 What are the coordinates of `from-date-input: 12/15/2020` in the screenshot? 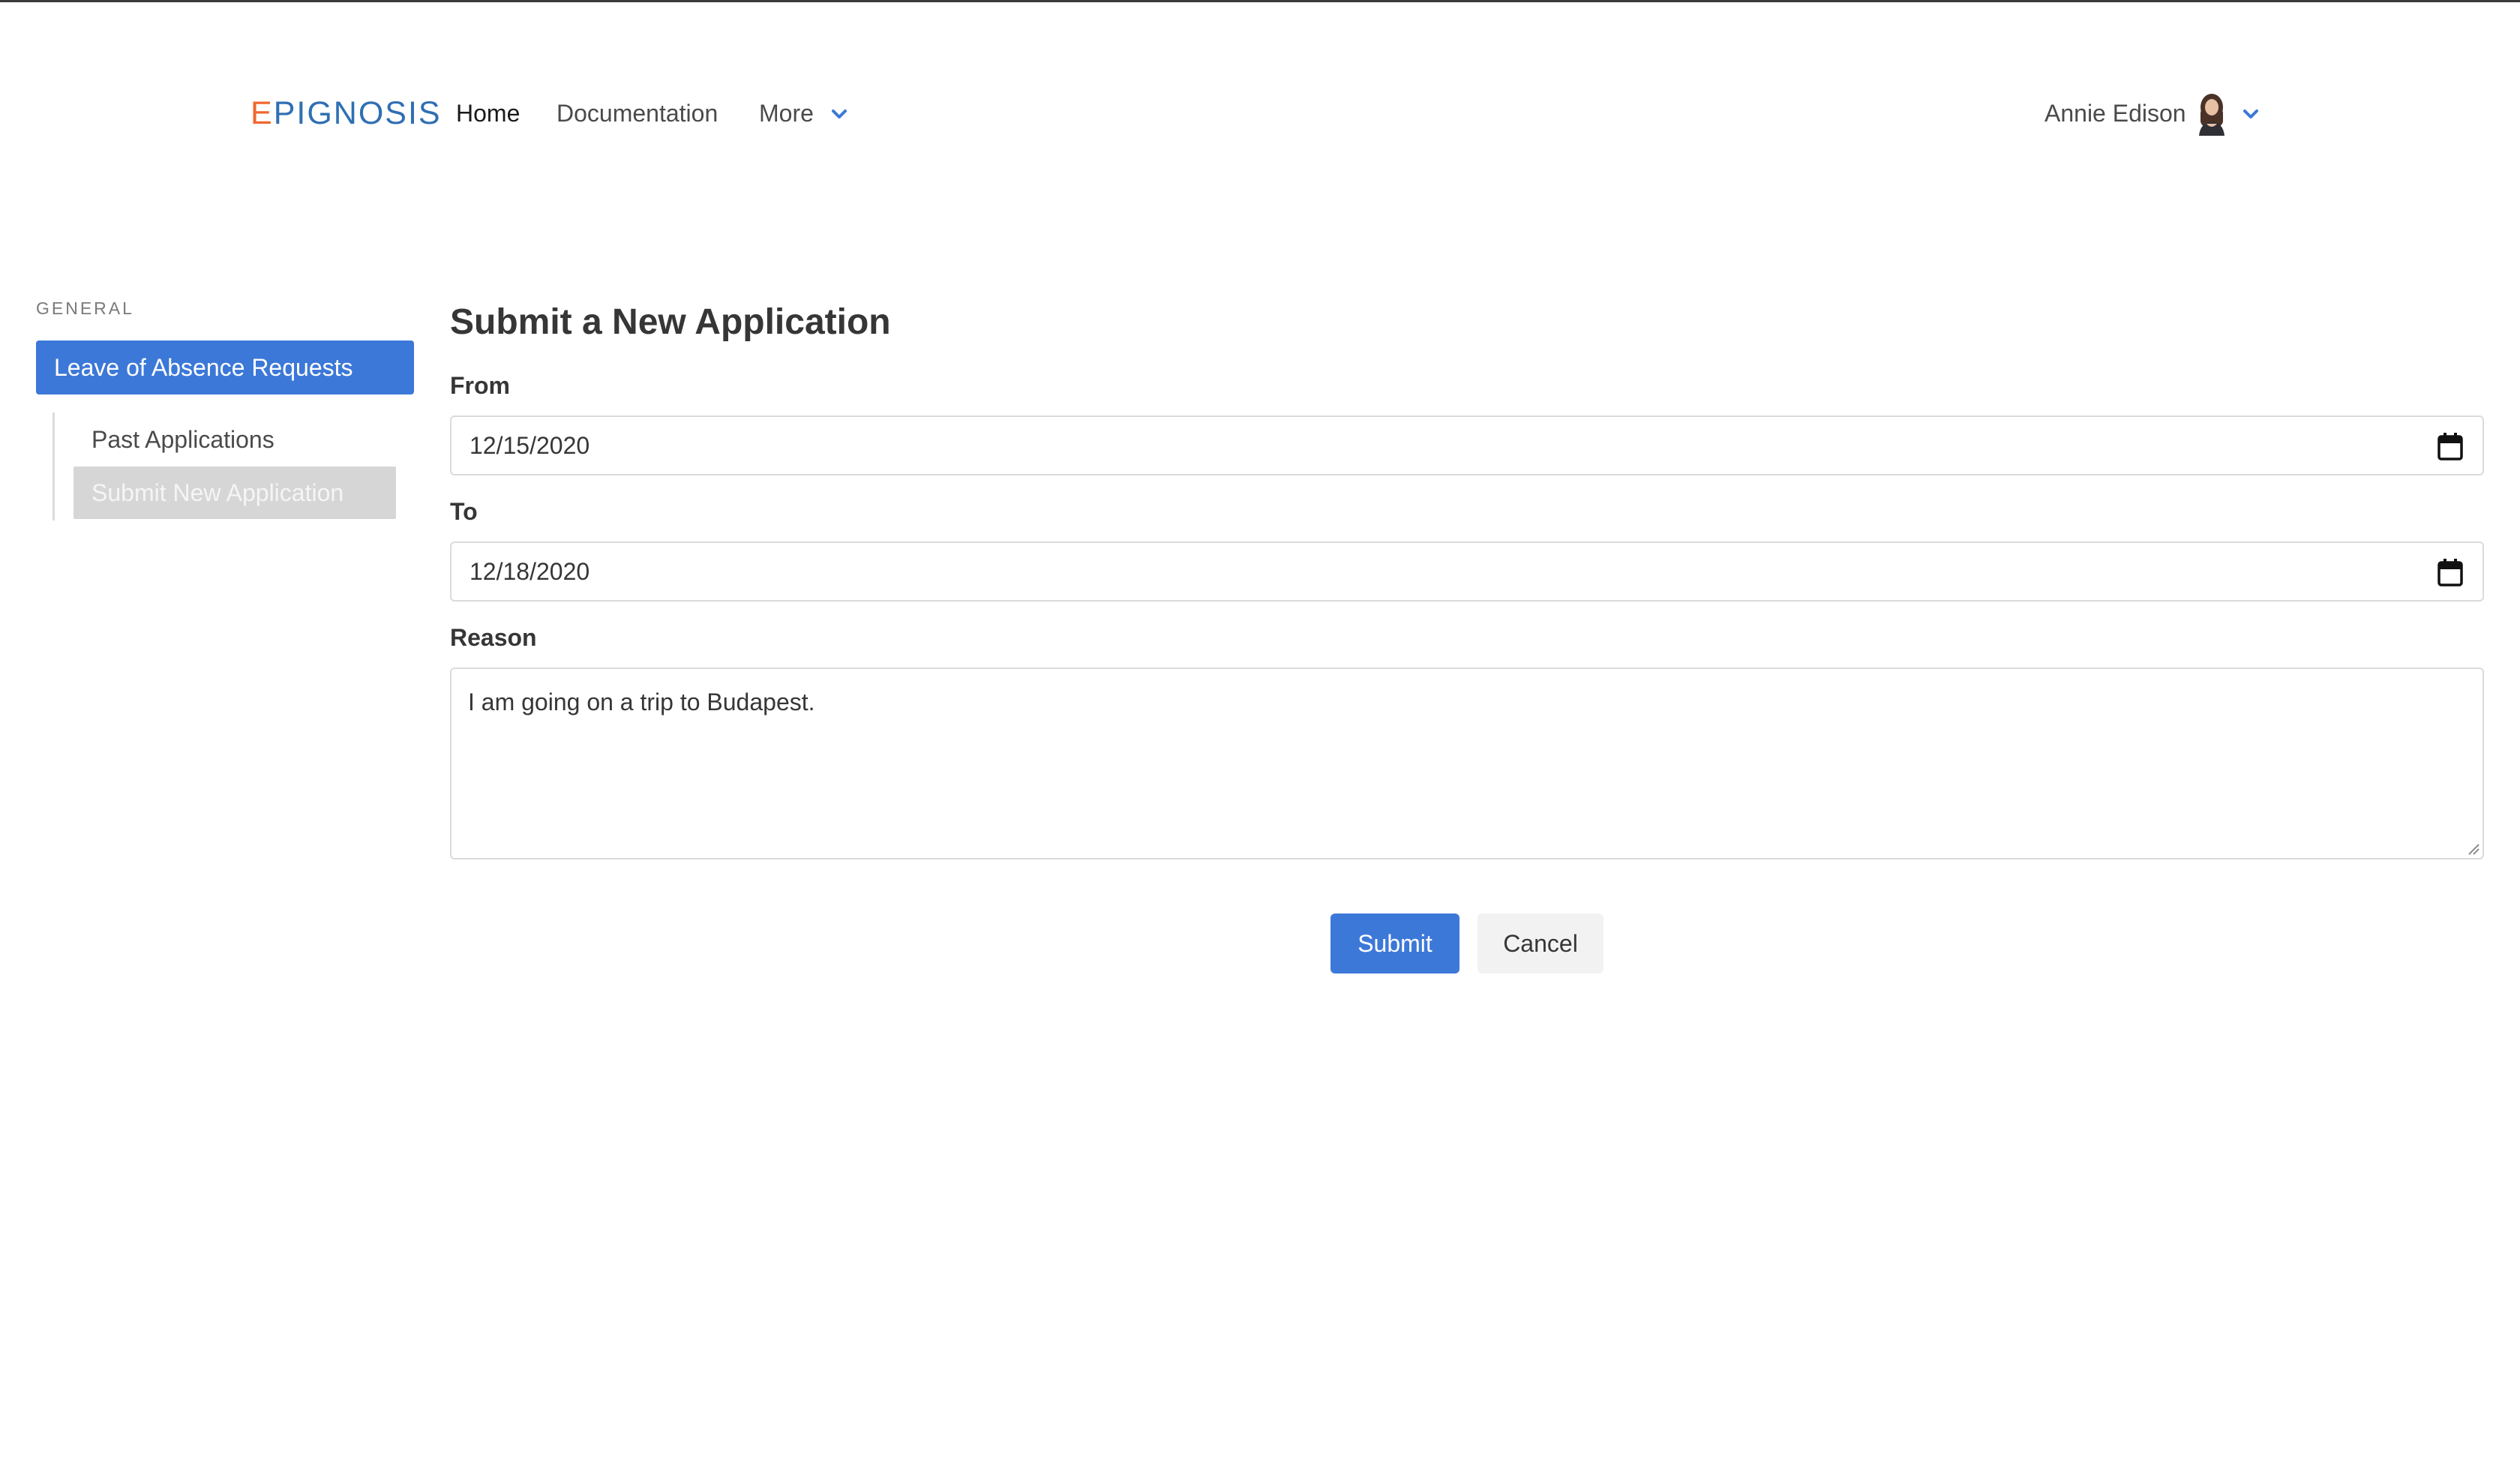 It's located at (1467, 446).